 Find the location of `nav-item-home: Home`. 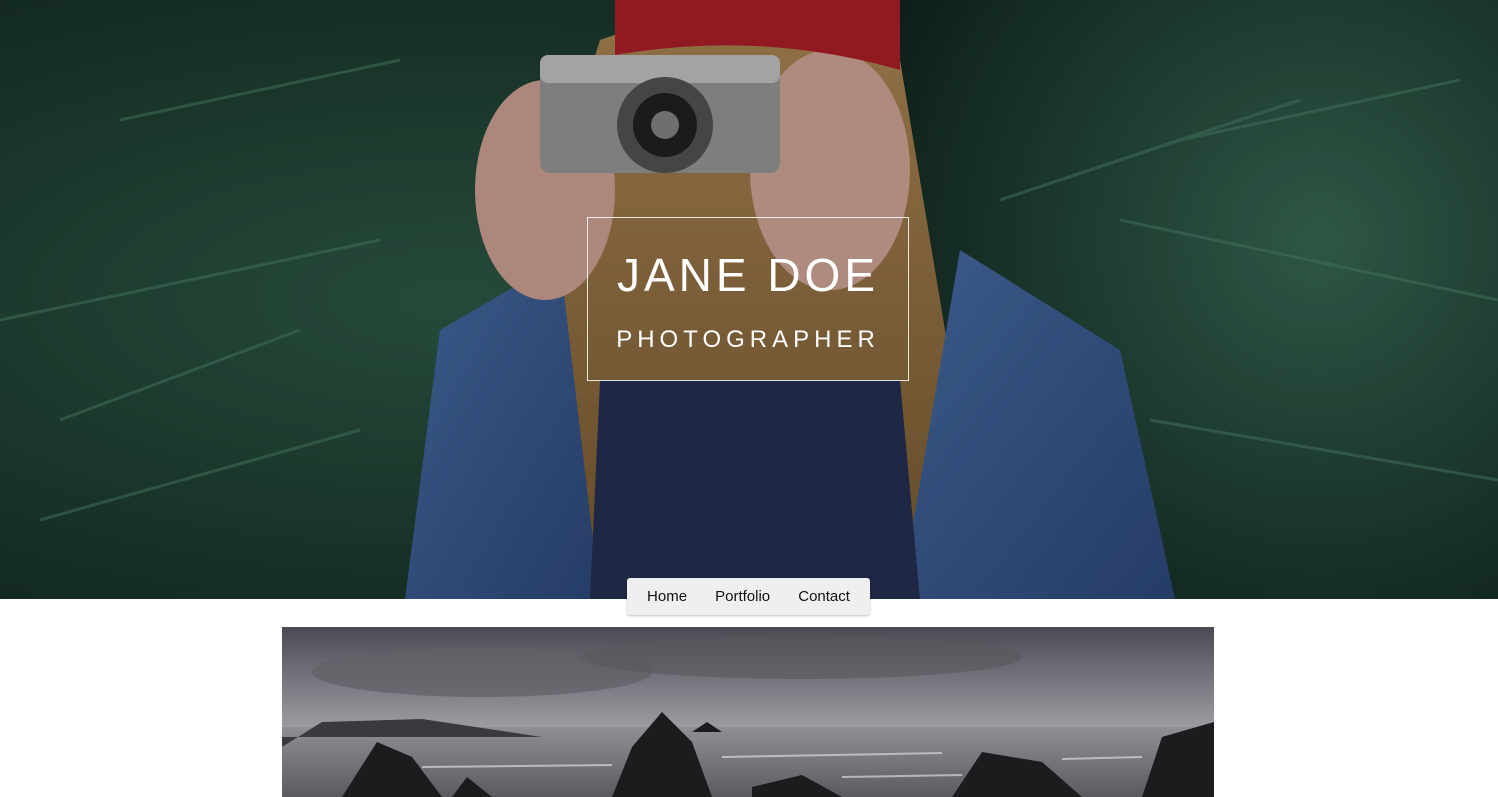

nav-item-home: Home is located at coordinates (667, 596).